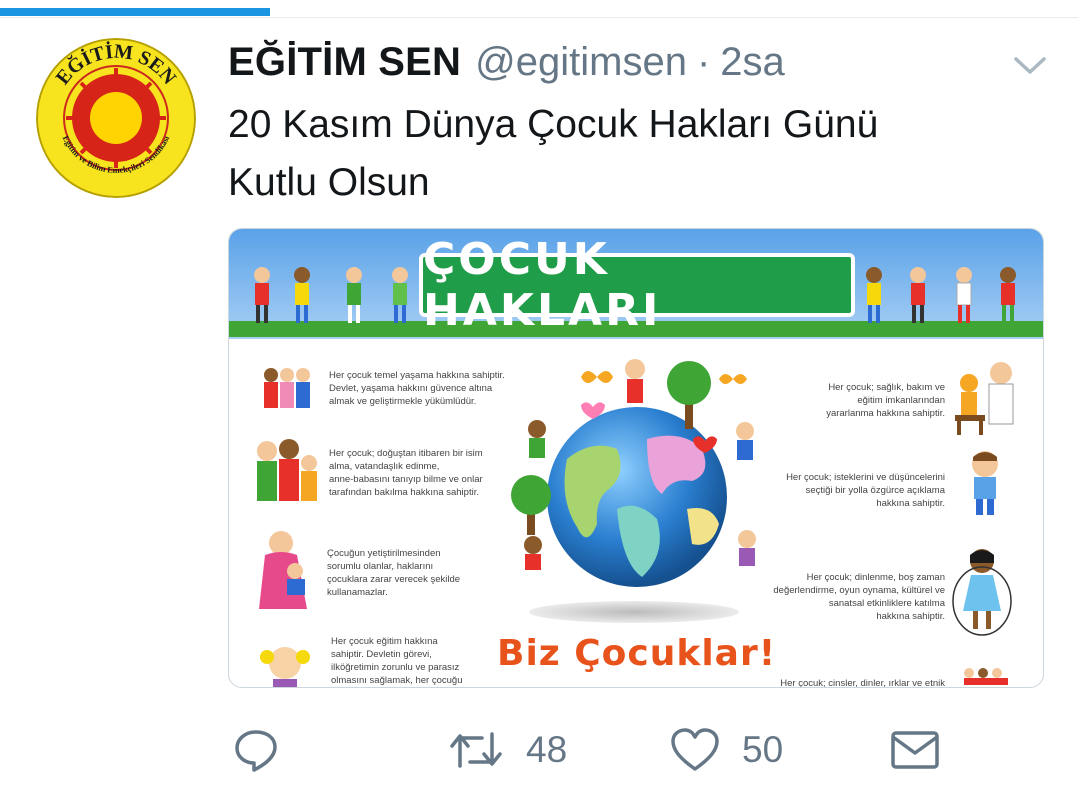  I want to click on globe-with-children-icon, so click(633, 473).